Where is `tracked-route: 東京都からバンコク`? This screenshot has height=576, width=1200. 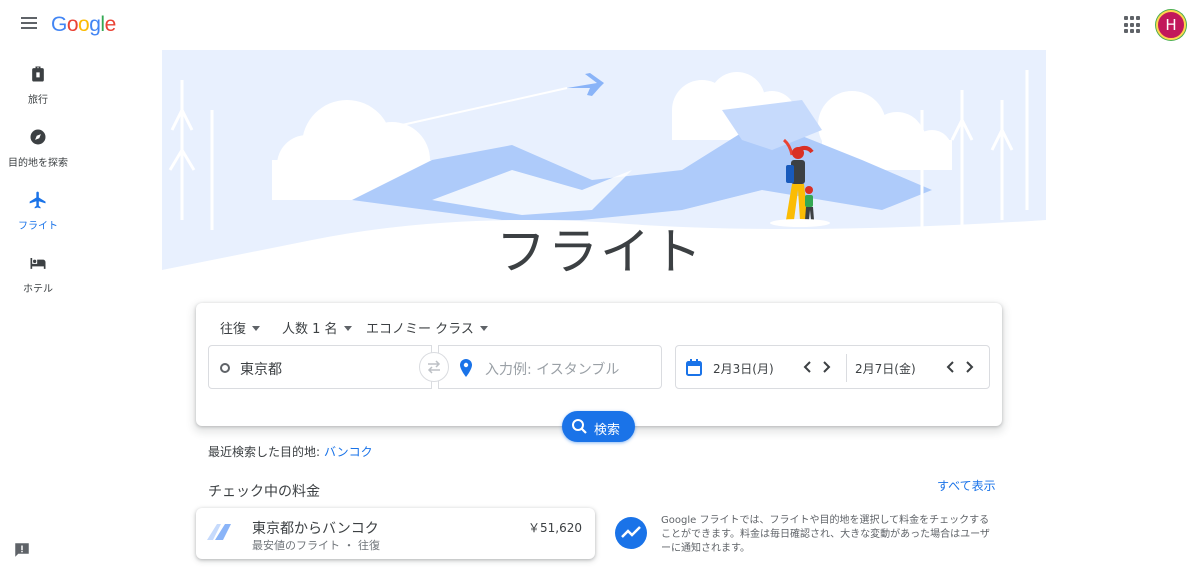 tracked-route: 東京都からバンコク is located at coordinates (315, 529).